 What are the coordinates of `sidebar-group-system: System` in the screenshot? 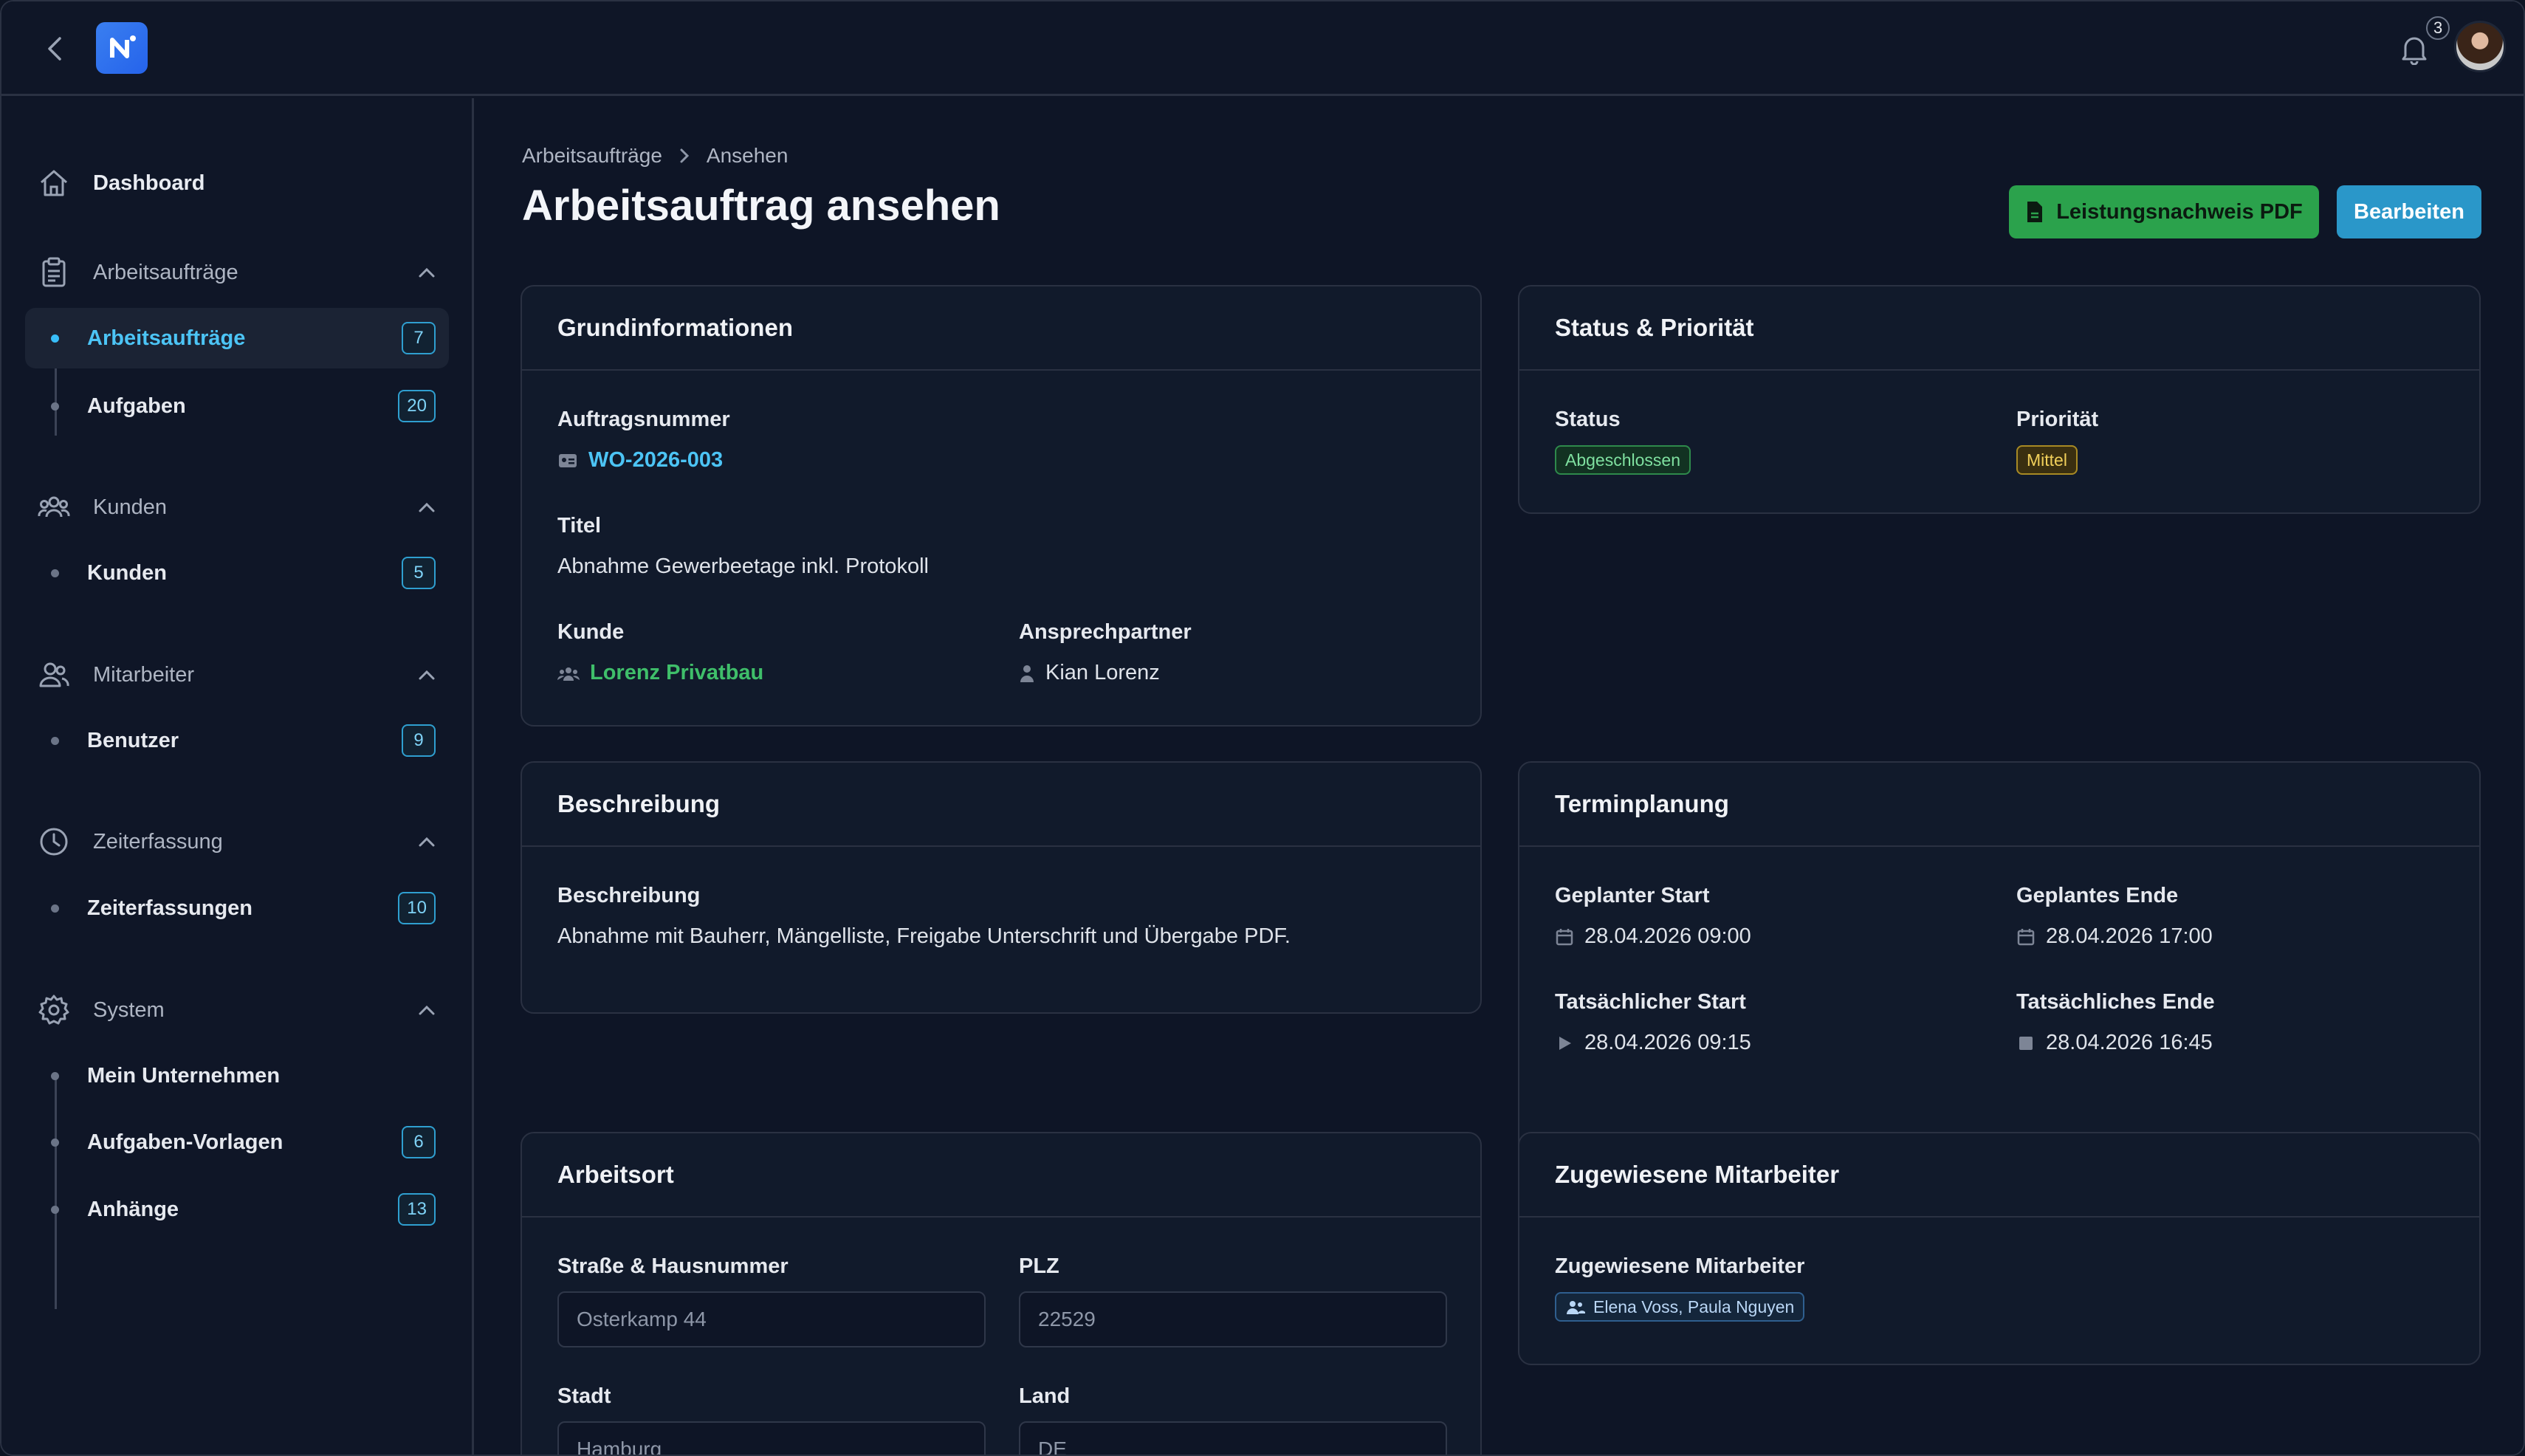 It's located at (244, 1010).